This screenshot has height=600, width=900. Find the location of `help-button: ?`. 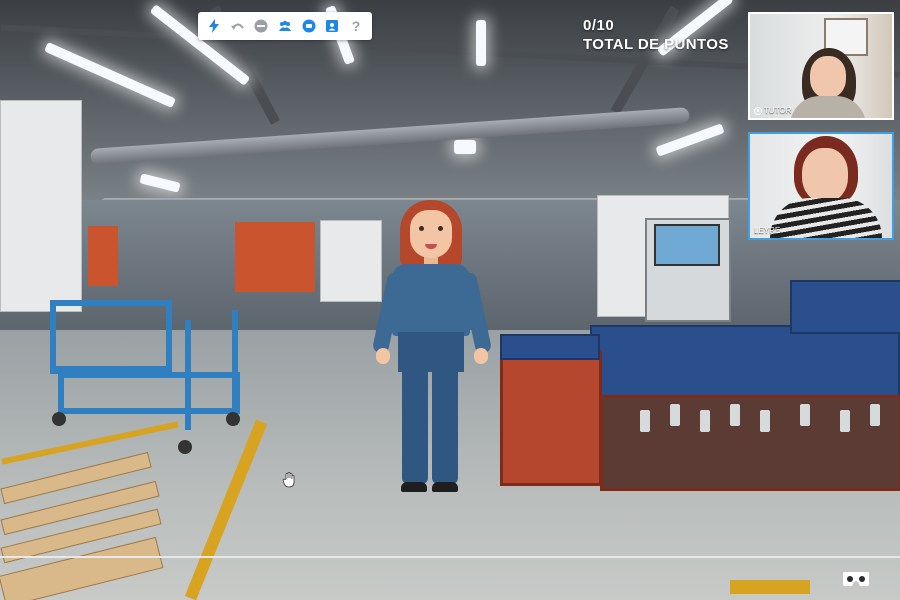

help-button: ? is located at coordinates (356, 26).